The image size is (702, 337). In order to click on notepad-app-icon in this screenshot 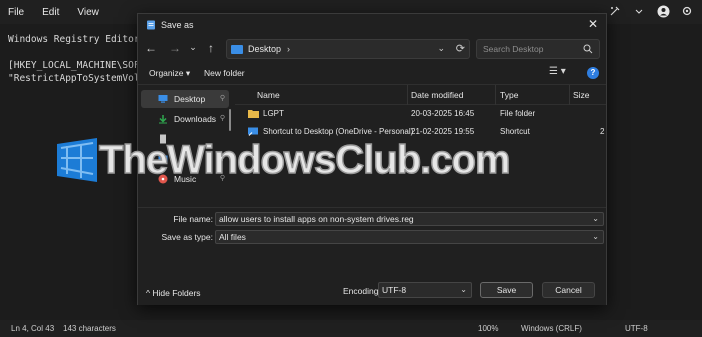, I will do `click(151, 24)`.